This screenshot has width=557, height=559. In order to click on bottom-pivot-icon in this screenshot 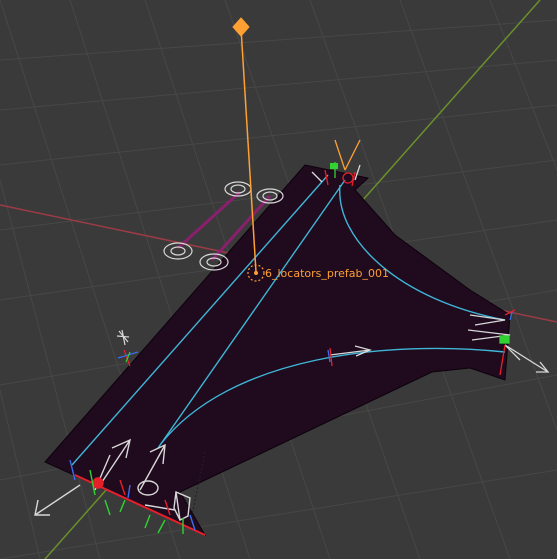, I will do `click(98, 483)`.